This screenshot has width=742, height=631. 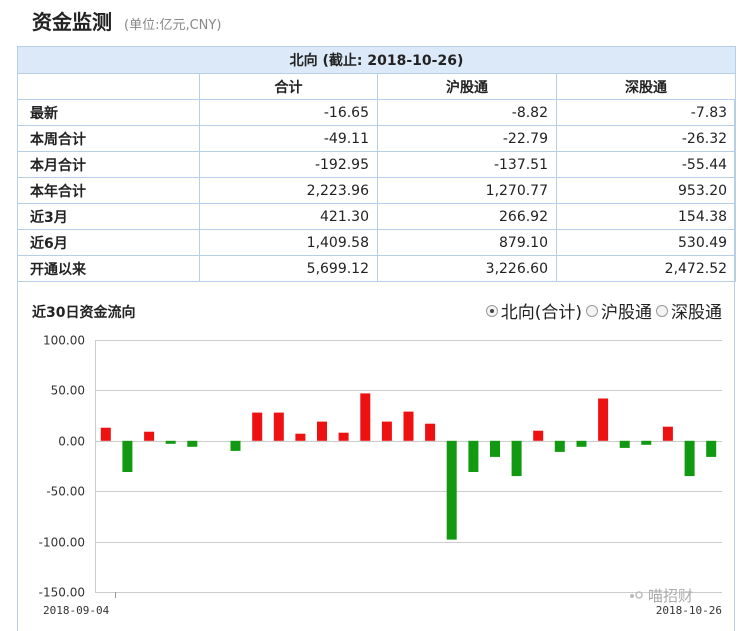 I want to click on watermark: 喵招财, so click(x=660, y=595).